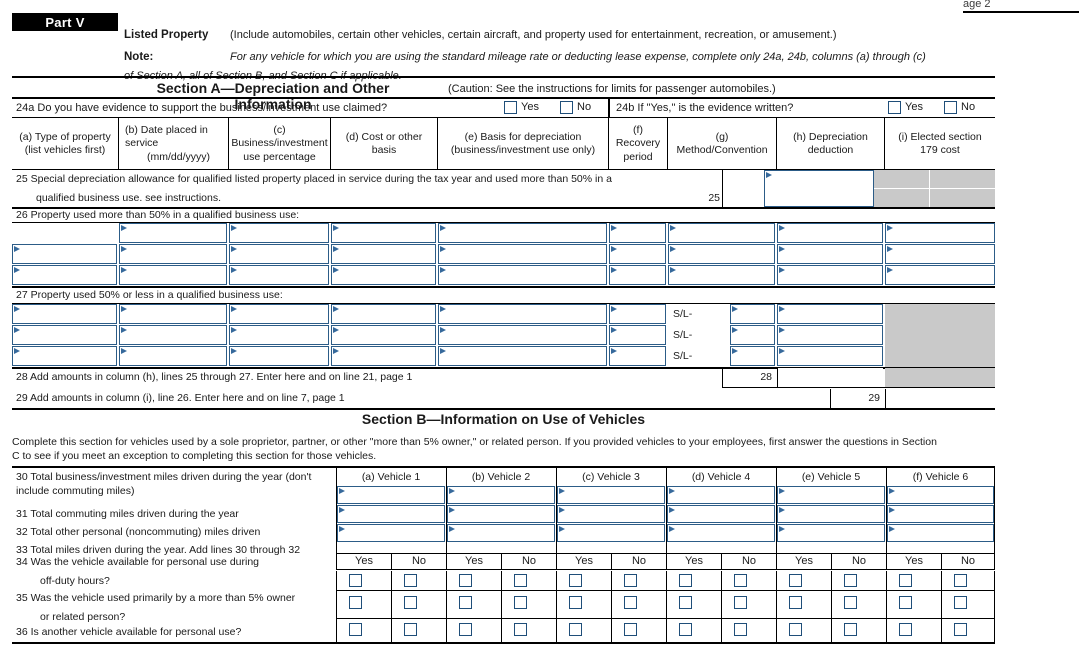 Image resolution: width=1079 pixels, height=646 pixels. What do you see at coordinates (522, 275) in the screenshot?
I see `row26-3-col-e` at bounding box center [522, 275].